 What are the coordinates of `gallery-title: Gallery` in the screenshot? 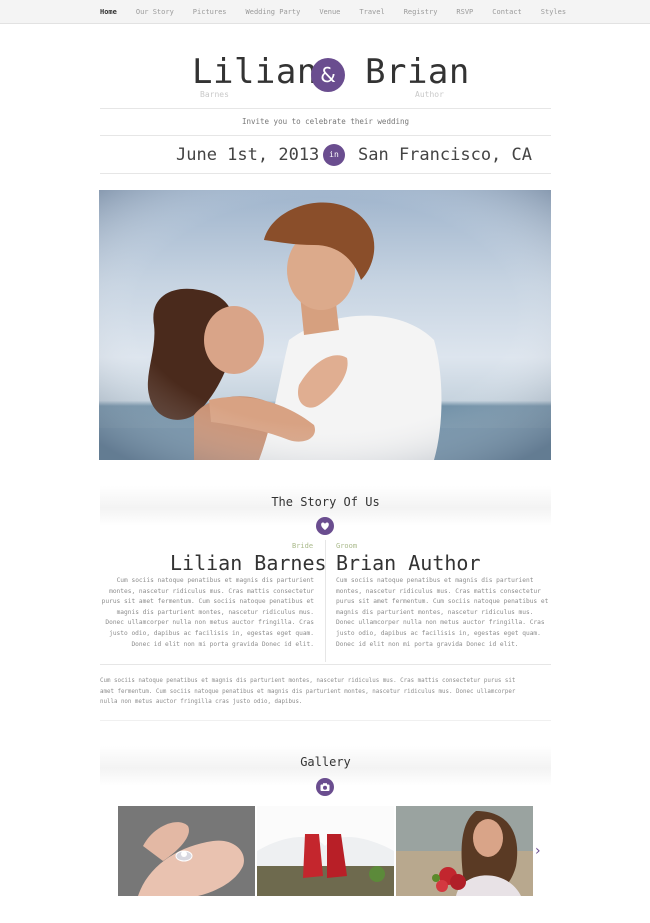 It's located at (325, 762).